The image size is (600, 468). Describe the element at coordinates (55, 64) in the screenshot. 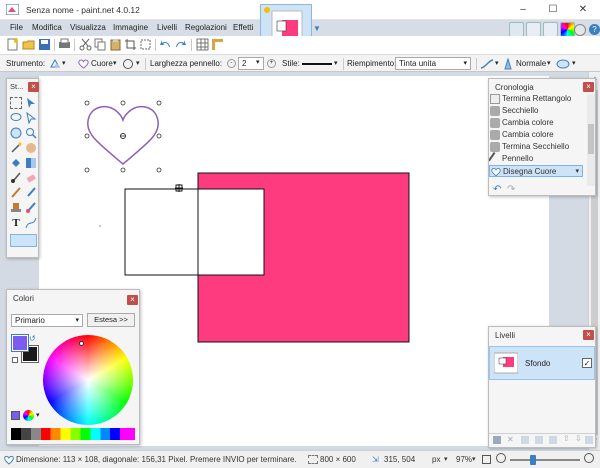

I see `shapes-tool-icon` at that location.